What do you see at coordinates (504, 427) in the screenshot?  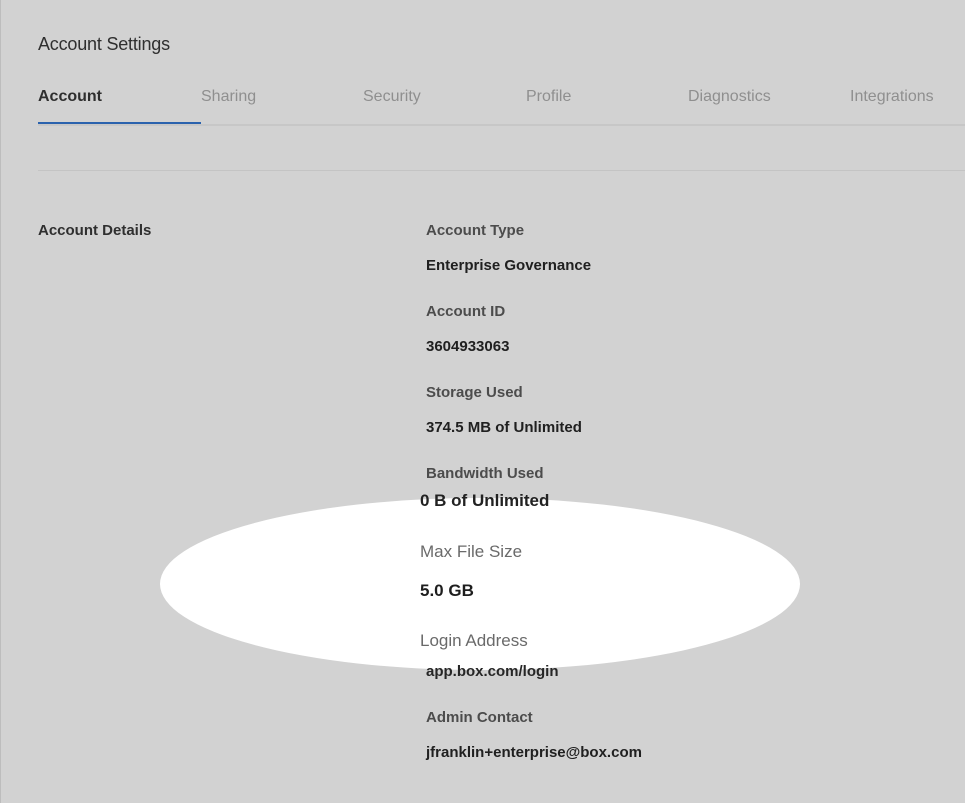 I see `value-storage-used: 374.5 MB of Unlimited` at bounding box center [504, 427].